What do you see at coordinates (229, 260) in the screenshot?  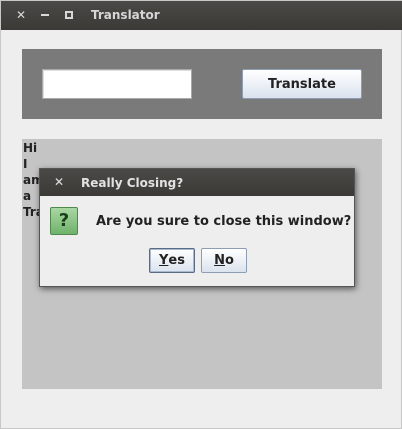 I see `no-label: o` at bounding box center [229, 260].